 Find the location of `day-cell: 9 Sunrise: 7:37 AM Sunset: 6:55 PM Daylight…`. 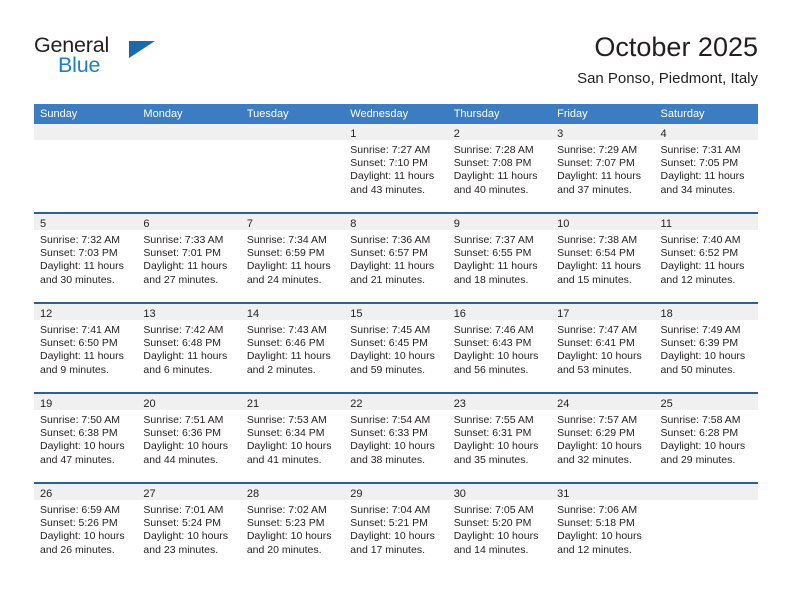

day-cell: 9 Sunrise: 7:37 AM Sunset: 6:55 PM Daylight… is located at coordinates (499, 258).